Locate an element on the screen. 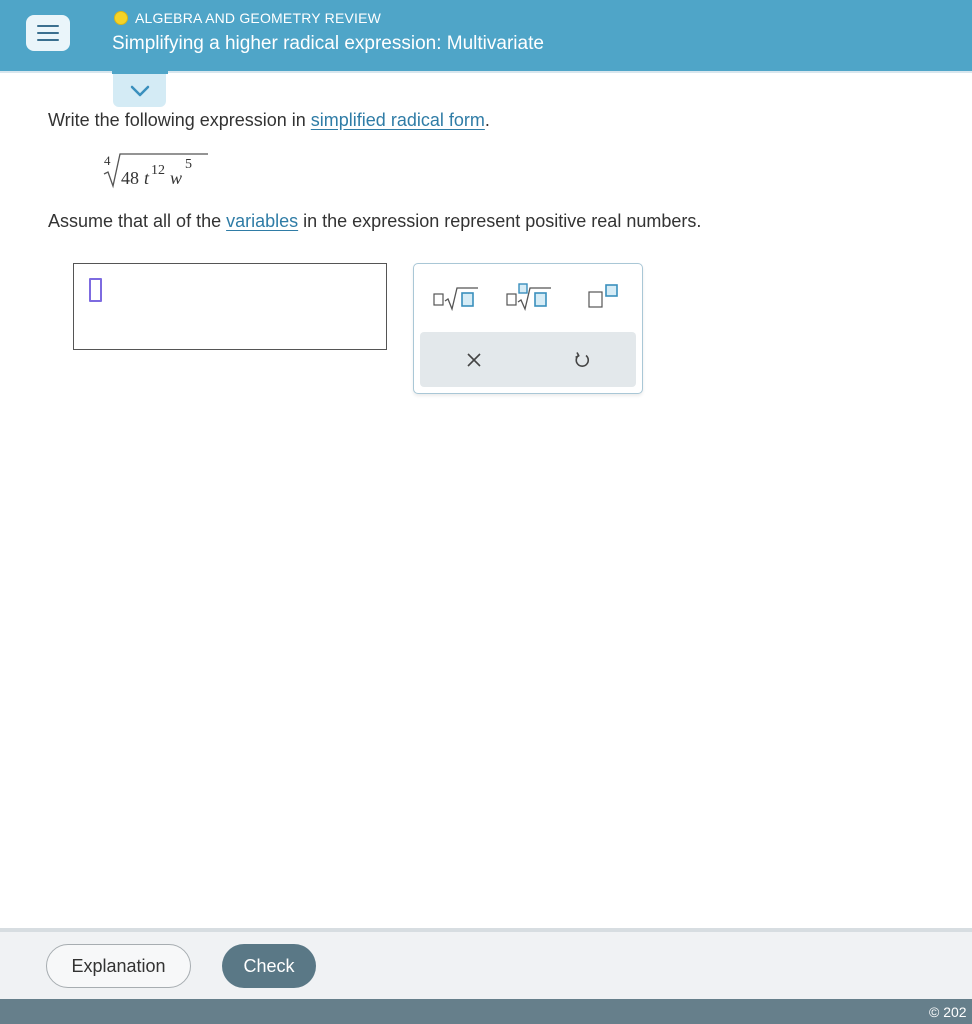 The image size is (972, 1024). collapse-button is located at coordinates (139, 90).